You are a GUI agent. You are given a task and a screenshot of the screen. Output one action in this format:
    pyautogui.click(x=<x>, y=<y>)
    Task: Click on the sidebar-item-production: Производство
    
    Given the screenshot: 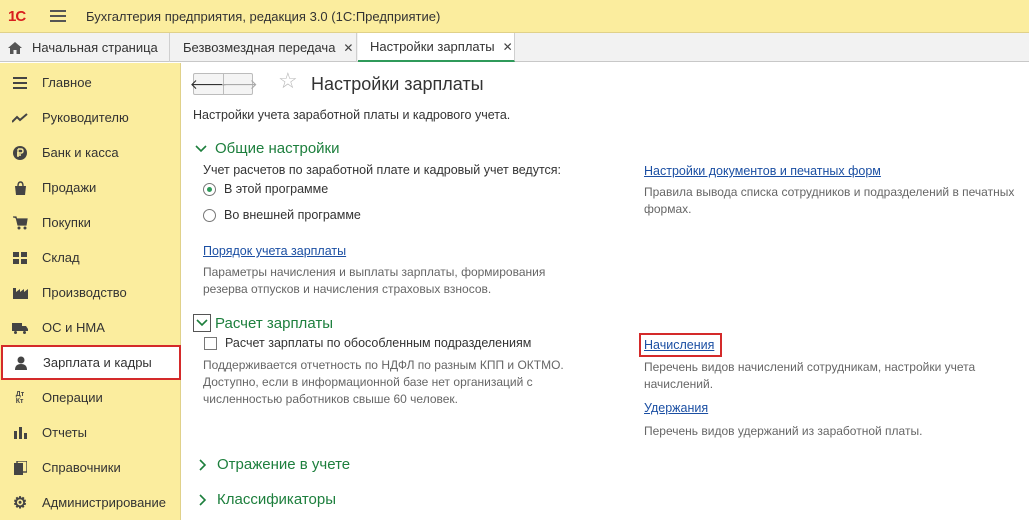 What is the action you would take?
    pyautogui.click(x=90, y=292)
    